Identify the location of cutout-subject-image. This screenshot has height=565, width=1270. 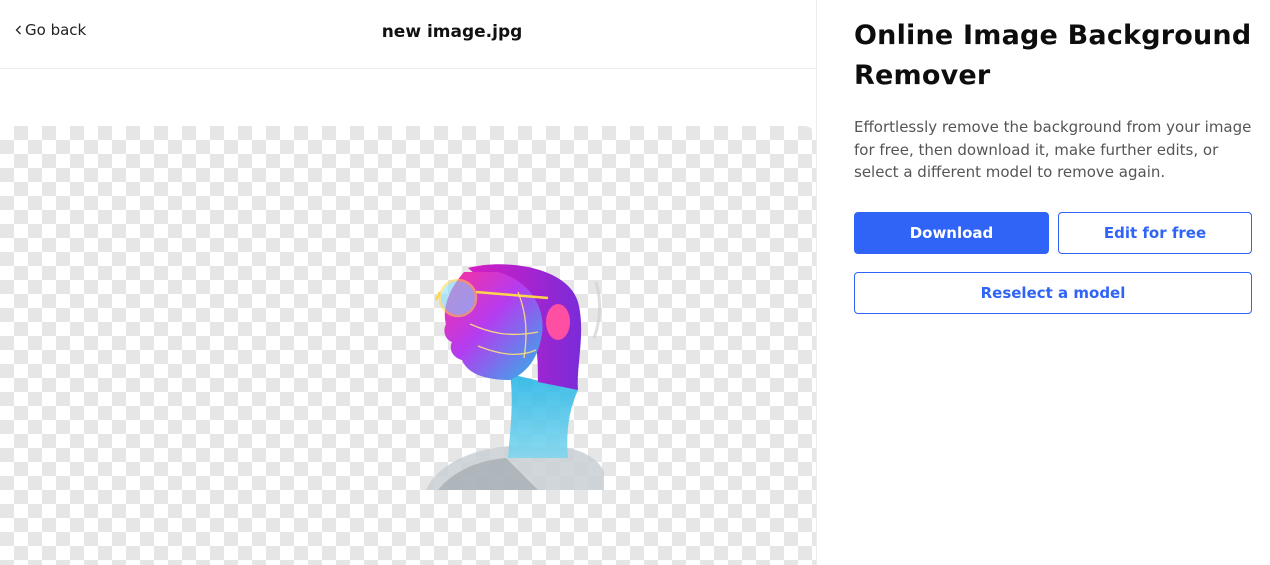
(515, 377).